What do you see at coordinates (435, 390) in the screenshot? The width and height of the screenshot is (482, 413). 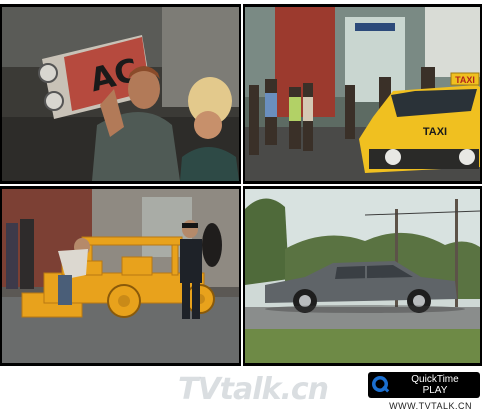 I see `quicktime-action: PLAY` at bounding box center [435, 390].